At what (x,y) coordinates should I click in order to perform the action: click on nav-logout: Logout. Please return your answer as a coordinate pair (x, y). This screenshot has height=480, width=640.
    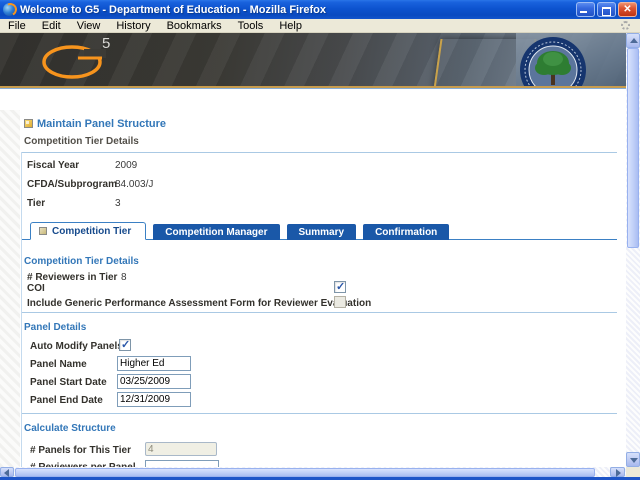
    Looking at the image, I should click on (542, 100).